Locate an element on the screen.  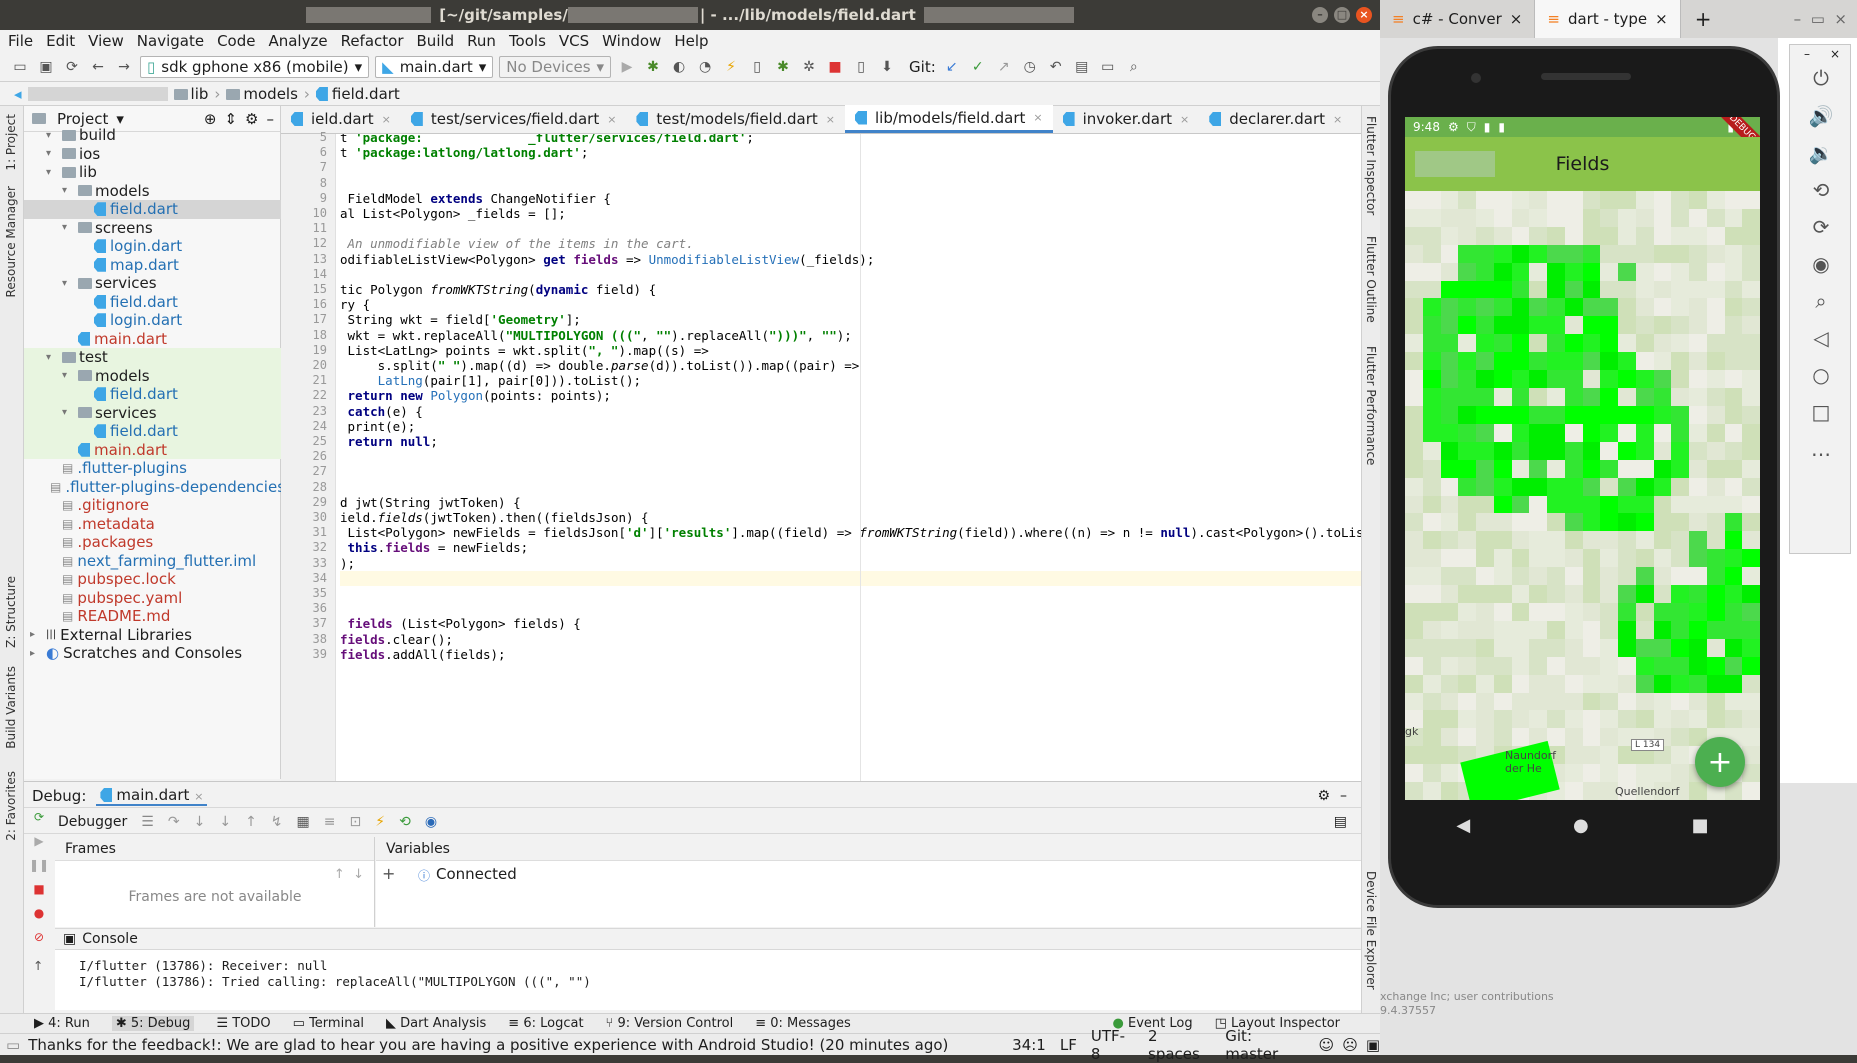
browser-tab-active: ≡ dart - type × is located at coordinates (1608, 19).